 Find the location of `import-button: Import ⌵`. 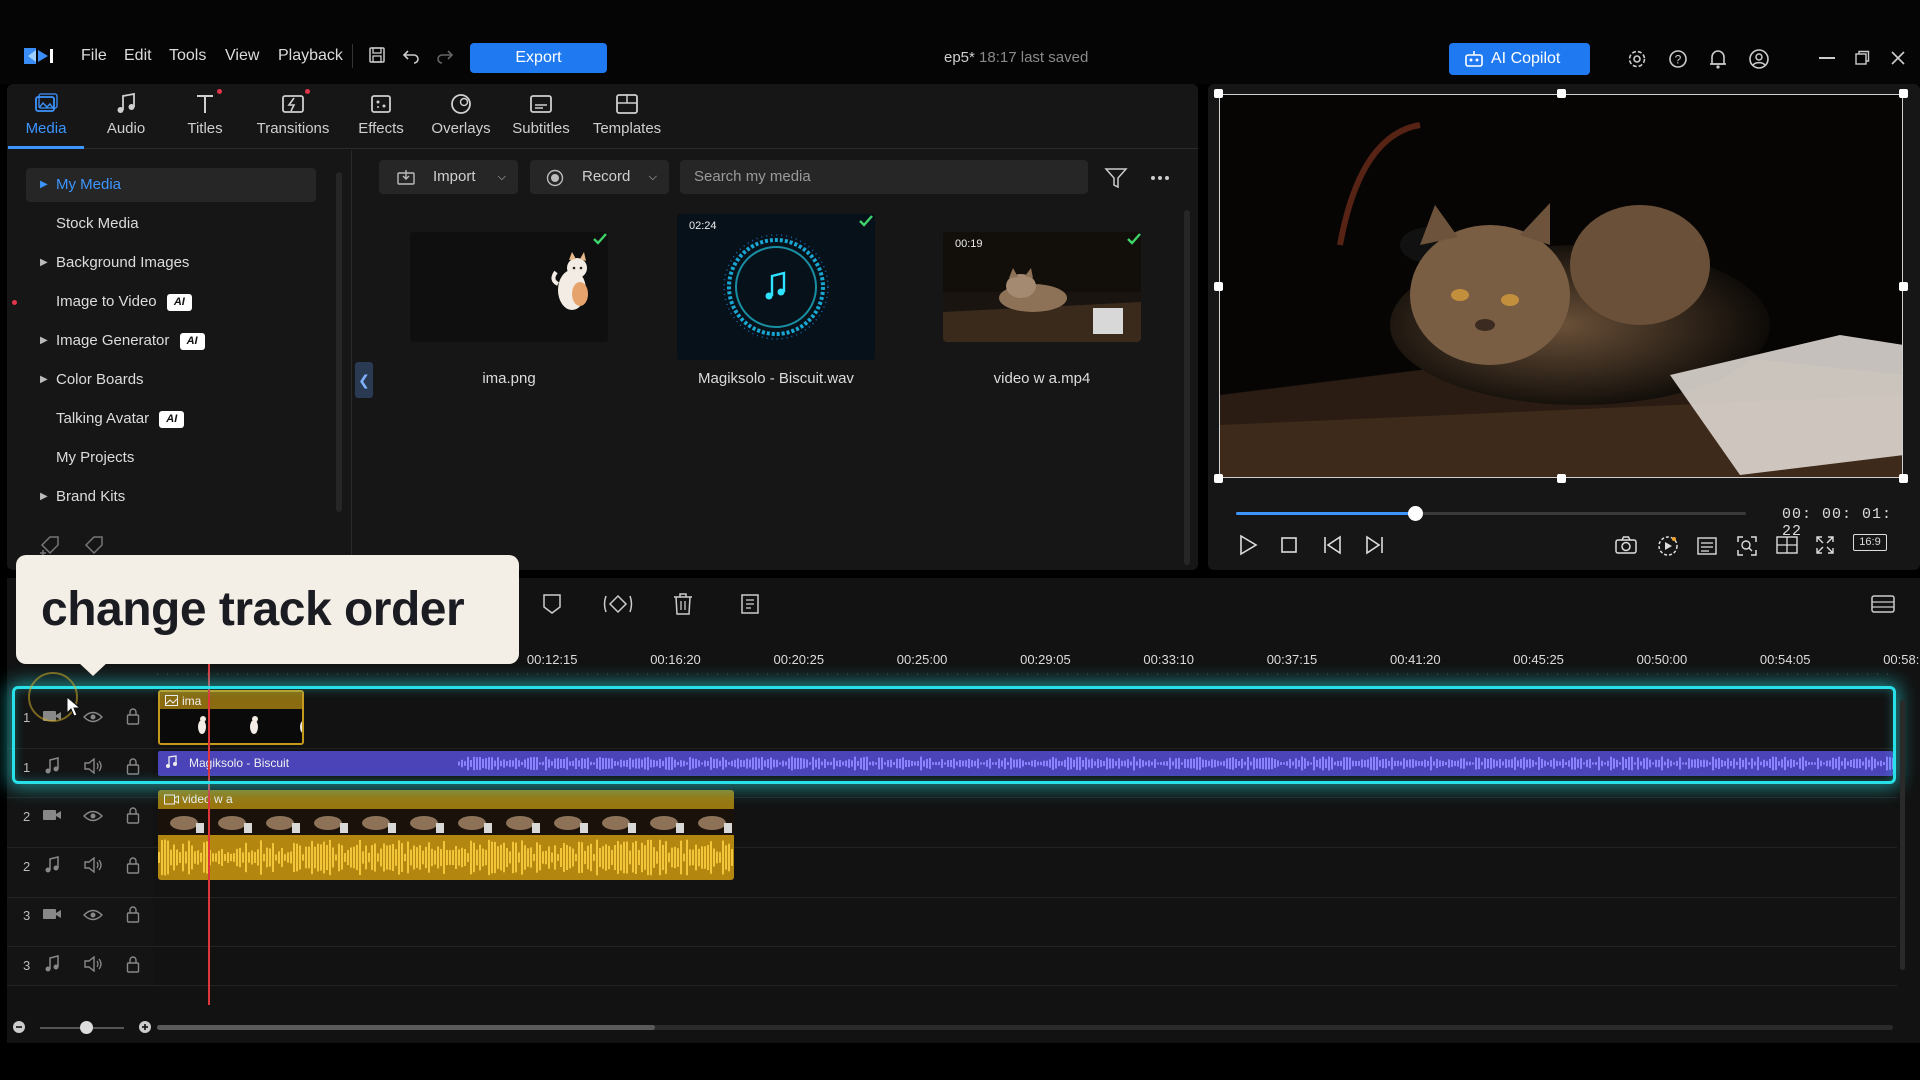

import-button: Import ⌵ is located at coordinates (448, 177).